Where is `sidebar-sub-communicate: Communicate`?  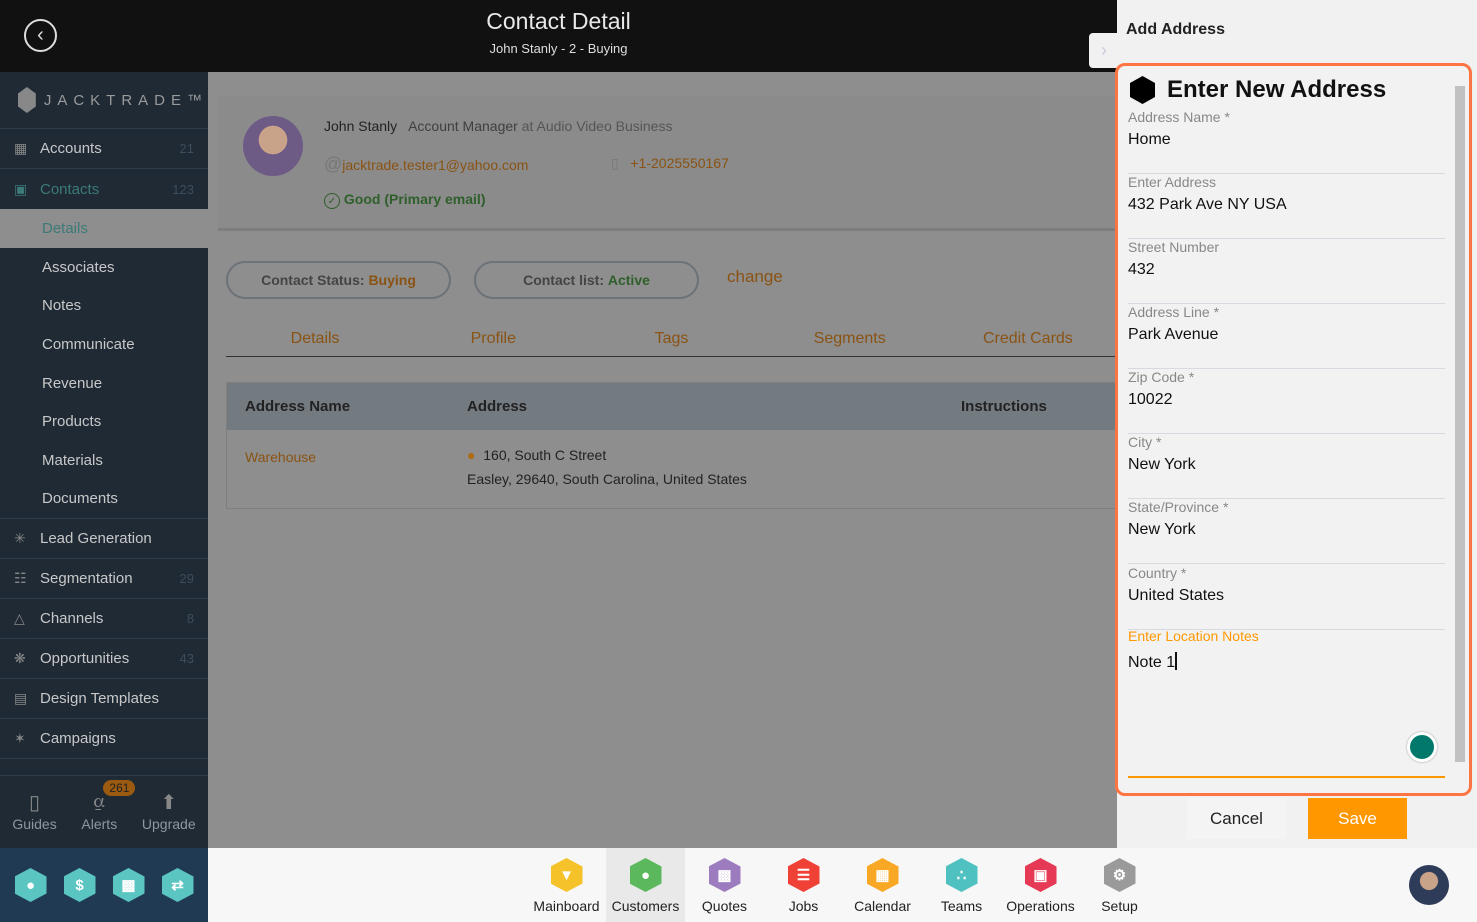 sidebar-sub-communicate: Communicate is located at coordinates (104, 344).